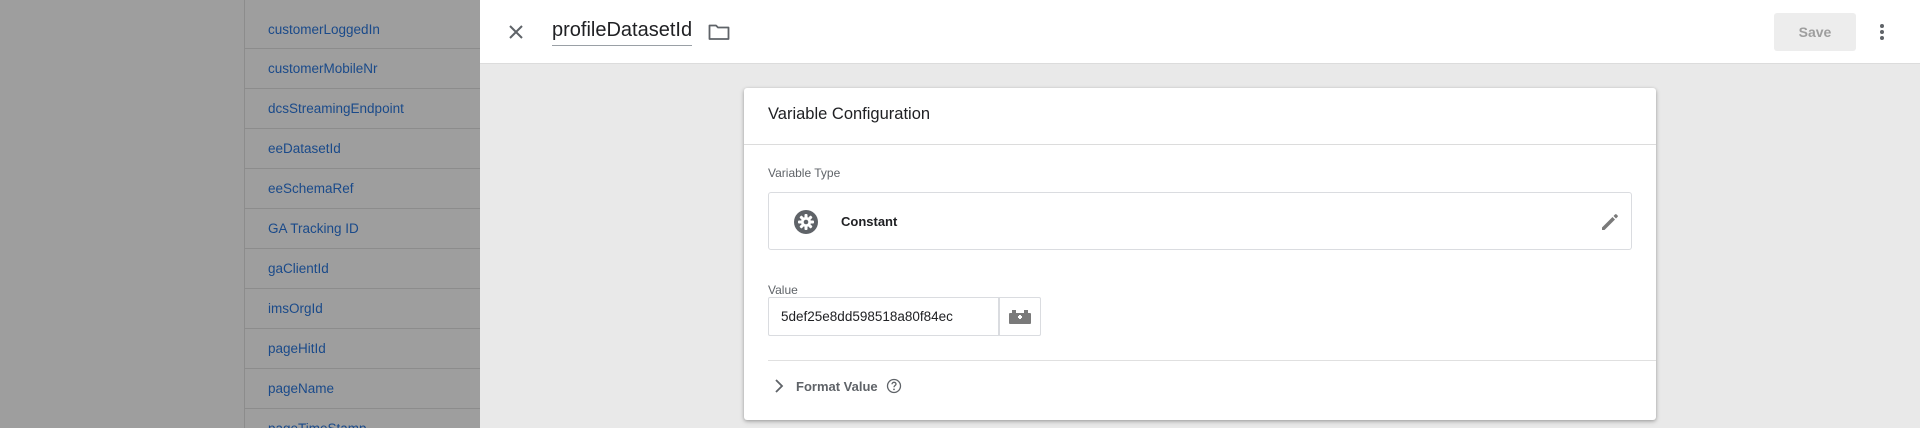  I want to click on list-item: gaClientId, so click(362, 269).